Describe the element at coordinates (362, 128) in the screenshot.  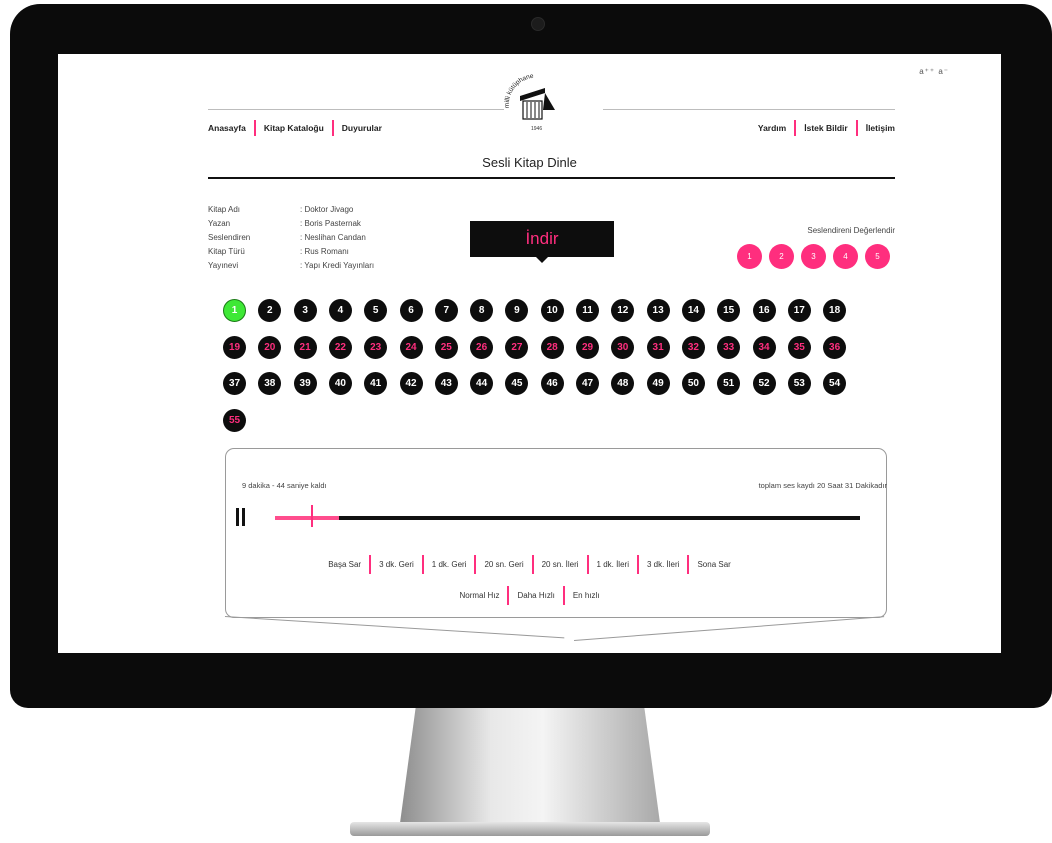
I see `nav-item-duyurular: Duyurular` at that location.